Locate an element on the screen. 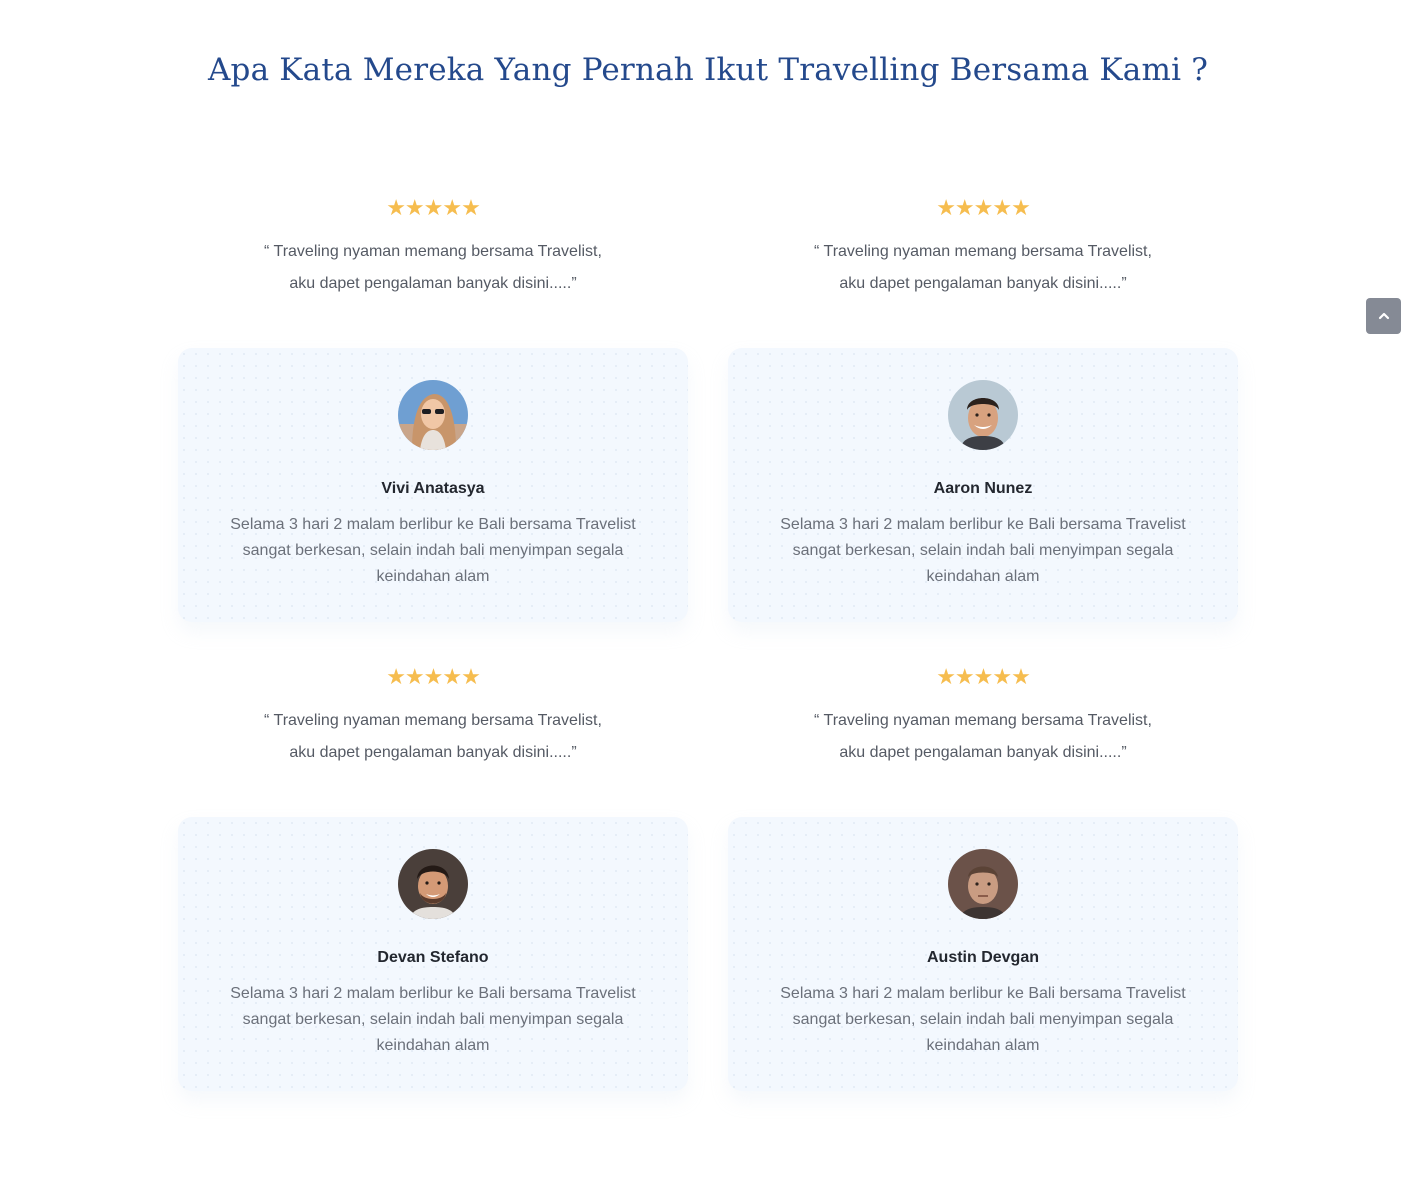 The height and width of the screenshot is (1194, 1416). reviewer-name: Devan Stefano is located at coordinates (433, 957).